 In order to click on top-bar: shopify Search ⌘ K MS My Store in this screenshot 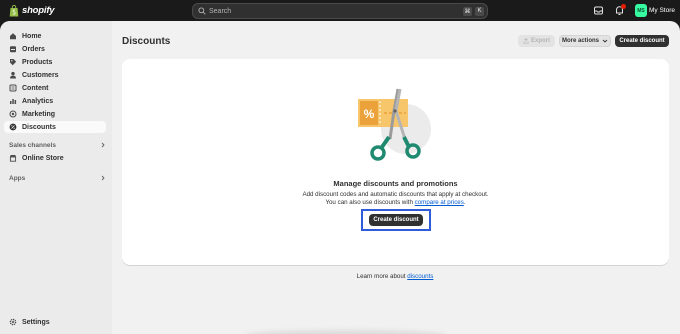, I will do `click(340, 10)`.